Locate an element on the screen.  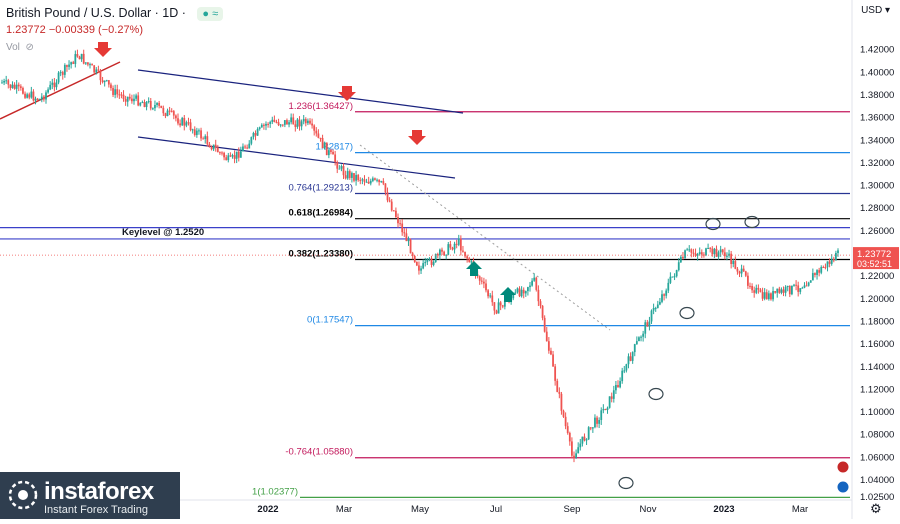
volume-toggle: Vol ⊘ is located at coordinates (20, 47).